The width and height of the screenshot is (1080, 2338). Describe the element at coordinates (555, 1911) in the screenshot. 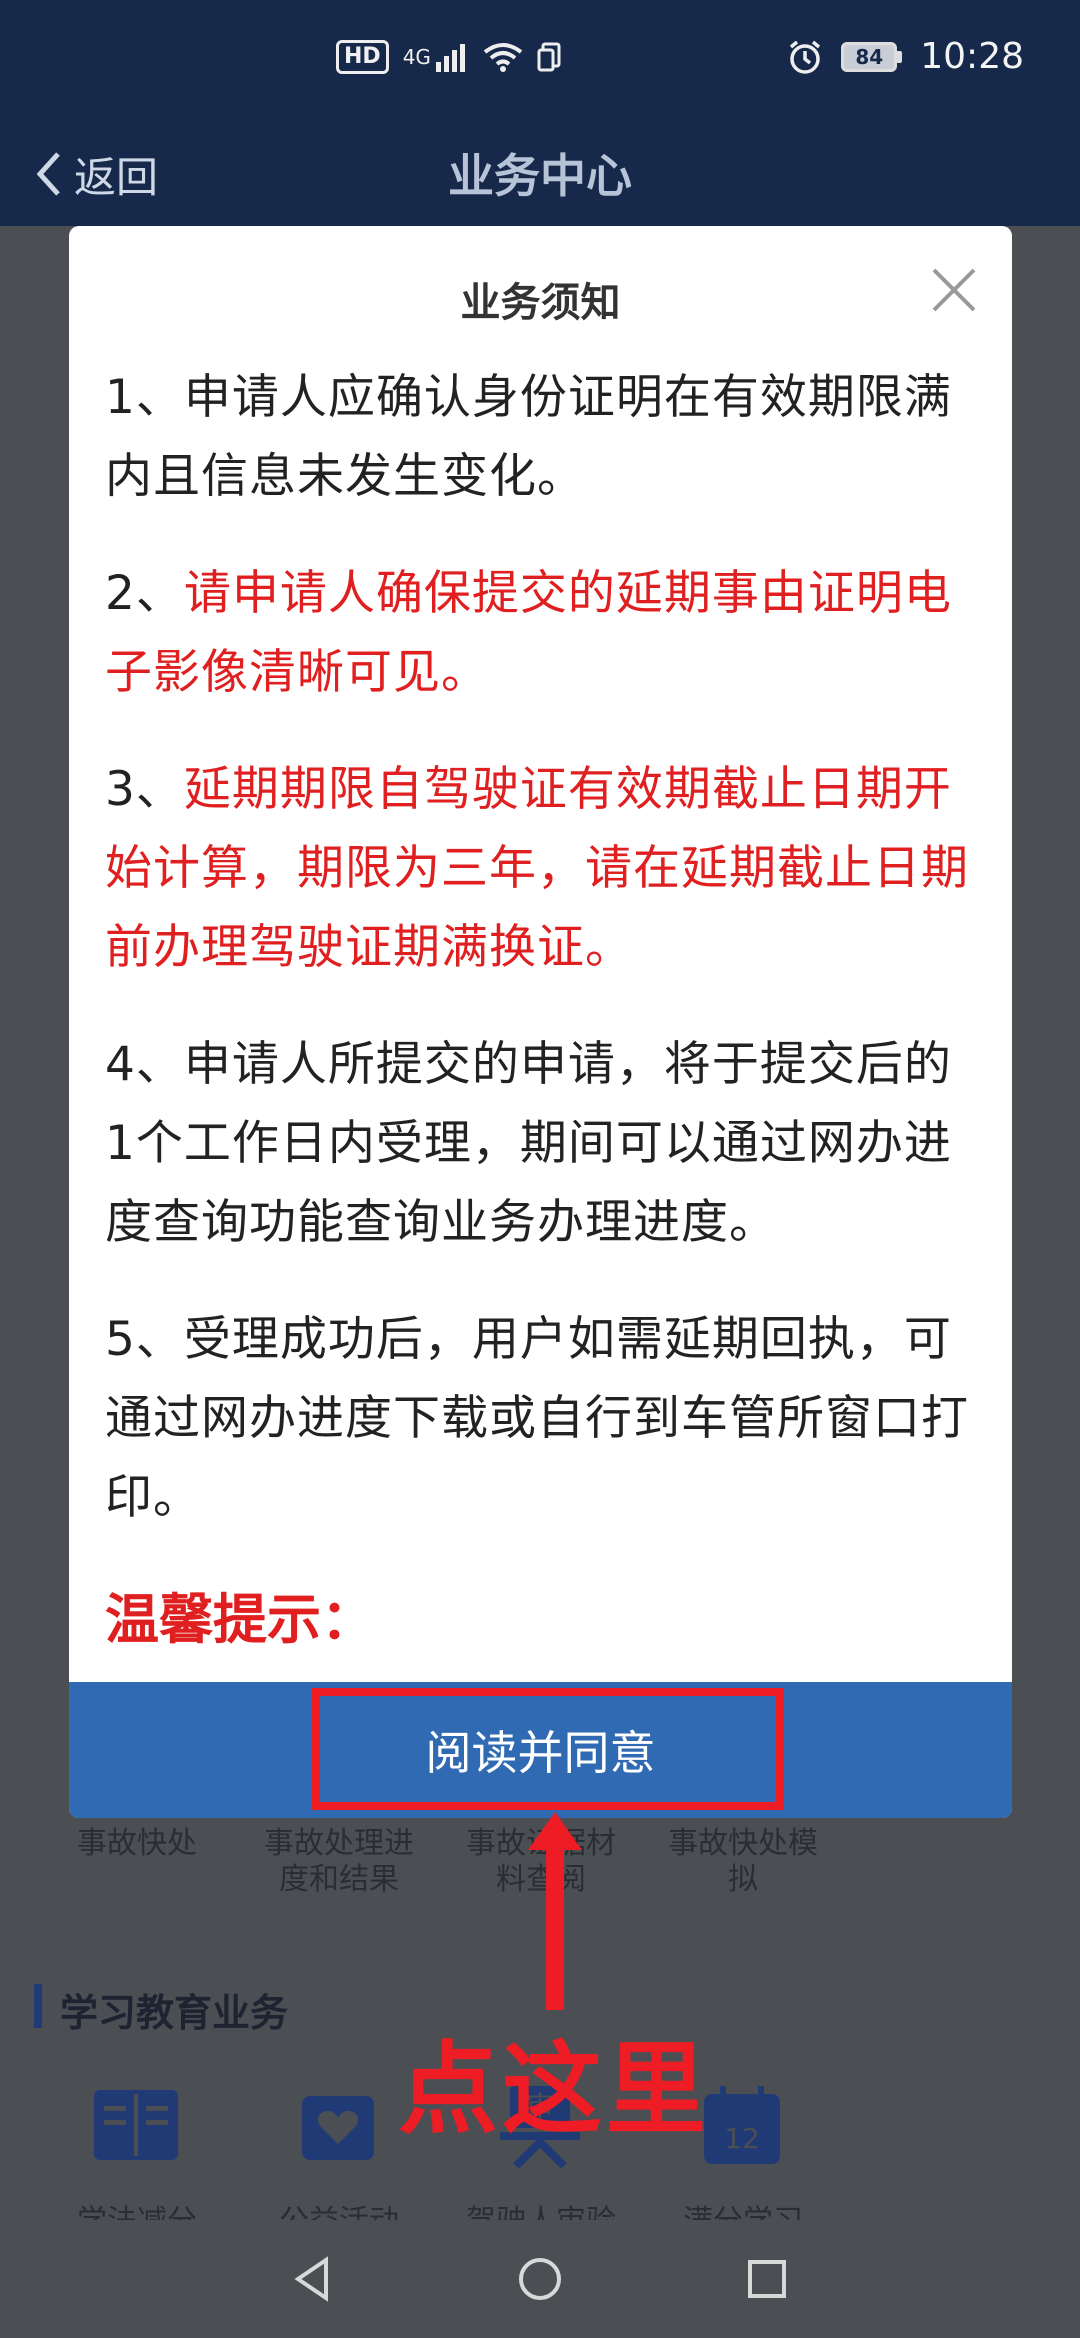

I see `annotation-arrow-up-icon` at that location.